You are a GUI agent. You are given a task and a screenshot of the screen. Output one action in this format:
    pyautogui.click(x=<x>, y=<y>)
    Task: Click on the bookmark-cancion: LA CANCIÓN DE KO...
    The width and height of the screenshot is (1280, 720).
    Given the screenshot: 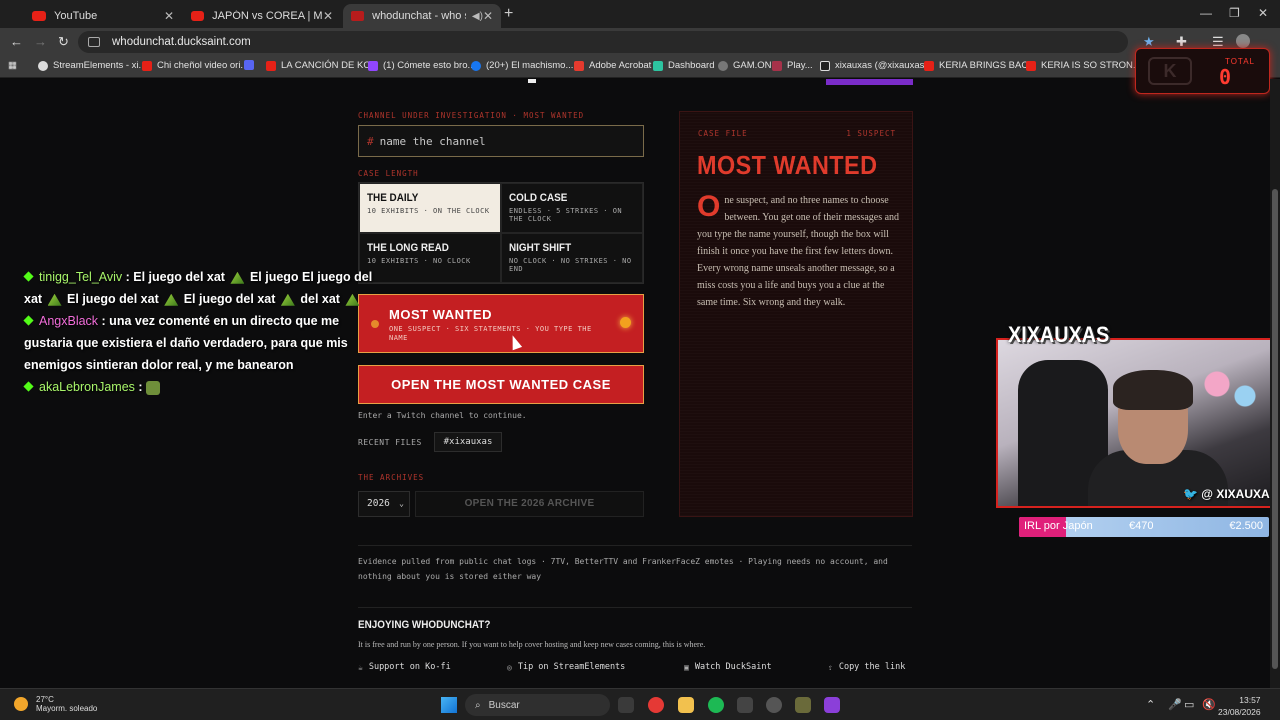 What is the action you would take?
    pyautogui.click(x=322, y=65)
    